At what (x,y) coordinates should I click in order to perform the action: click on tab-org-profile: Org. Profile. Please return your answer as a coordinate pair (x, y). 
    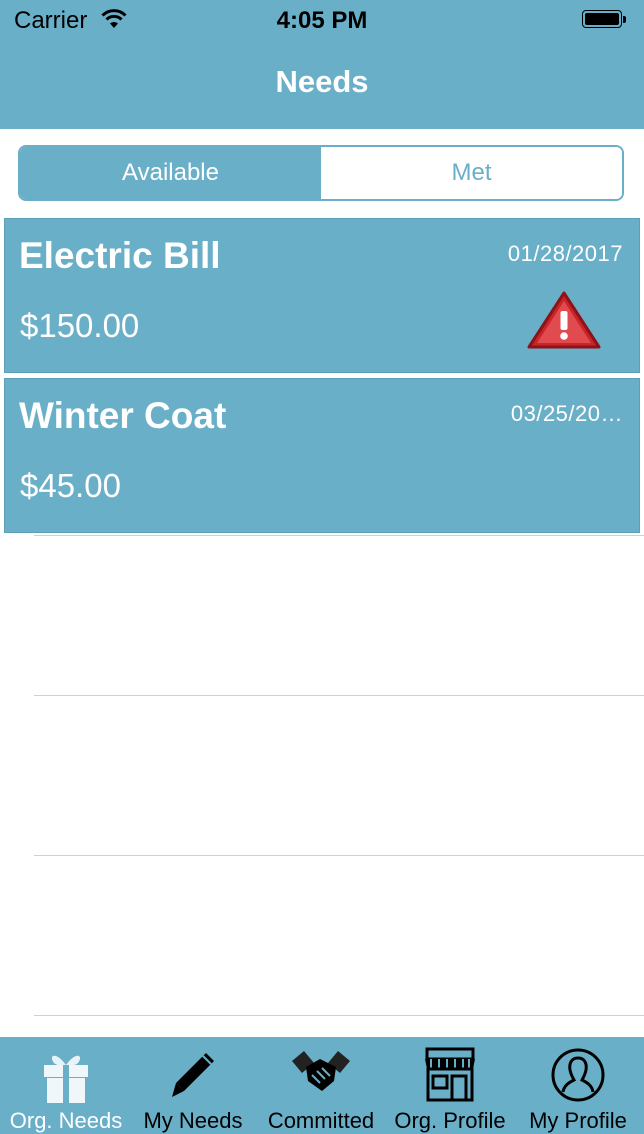
    Looking at the image, I should click on (450, 1085).